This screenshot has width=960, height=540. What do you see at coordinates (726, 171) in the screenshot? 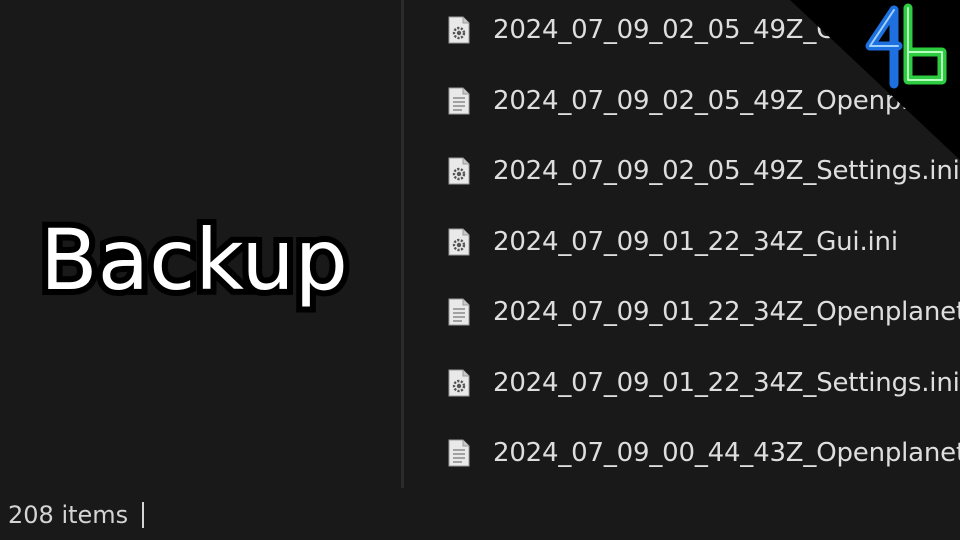
I see `file-name: 2024_07_09_02_05_49Z_Settings.ini` at bounding box center [726, 171].